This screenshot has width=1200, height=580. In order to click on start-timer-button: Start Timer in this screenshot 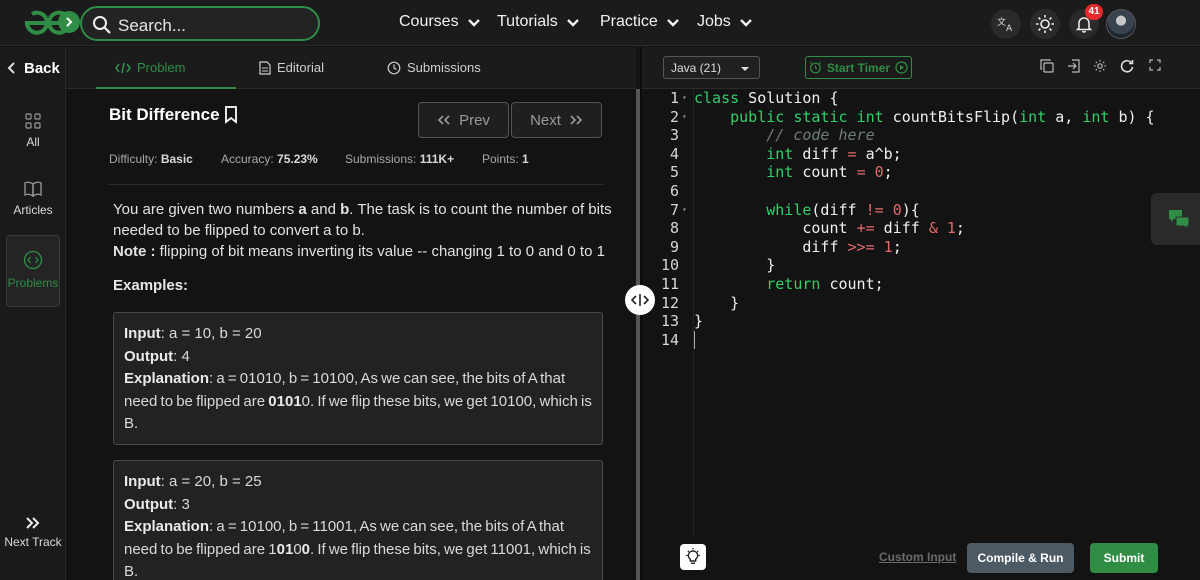, I will do `click(858, 67)`.